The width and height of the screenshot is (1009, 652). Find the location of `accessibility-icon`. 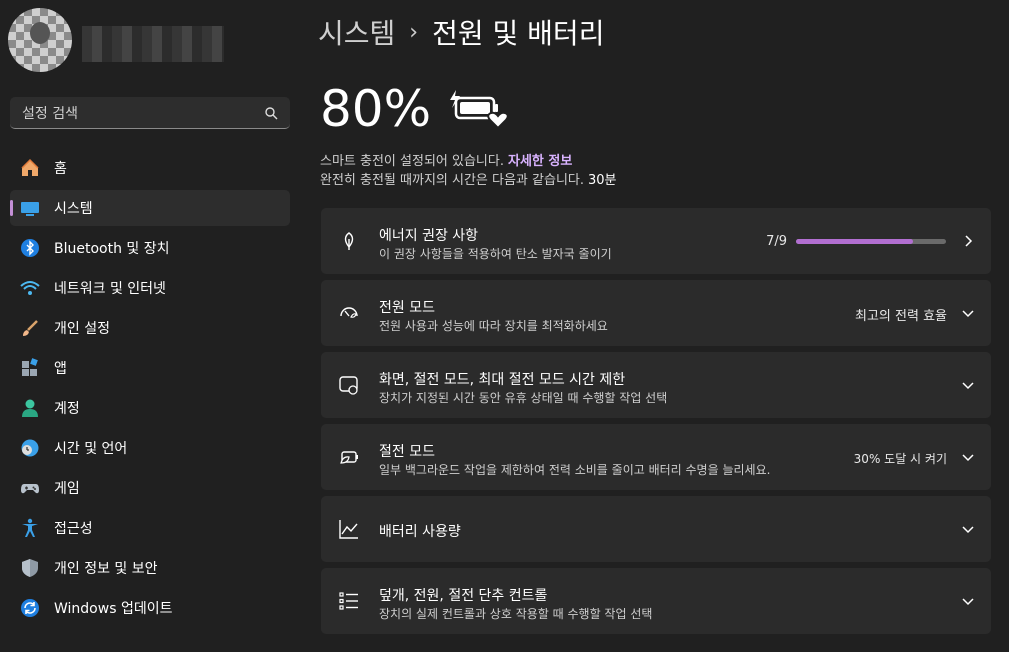

accessibility-icon is located at coordinates (30, 528).